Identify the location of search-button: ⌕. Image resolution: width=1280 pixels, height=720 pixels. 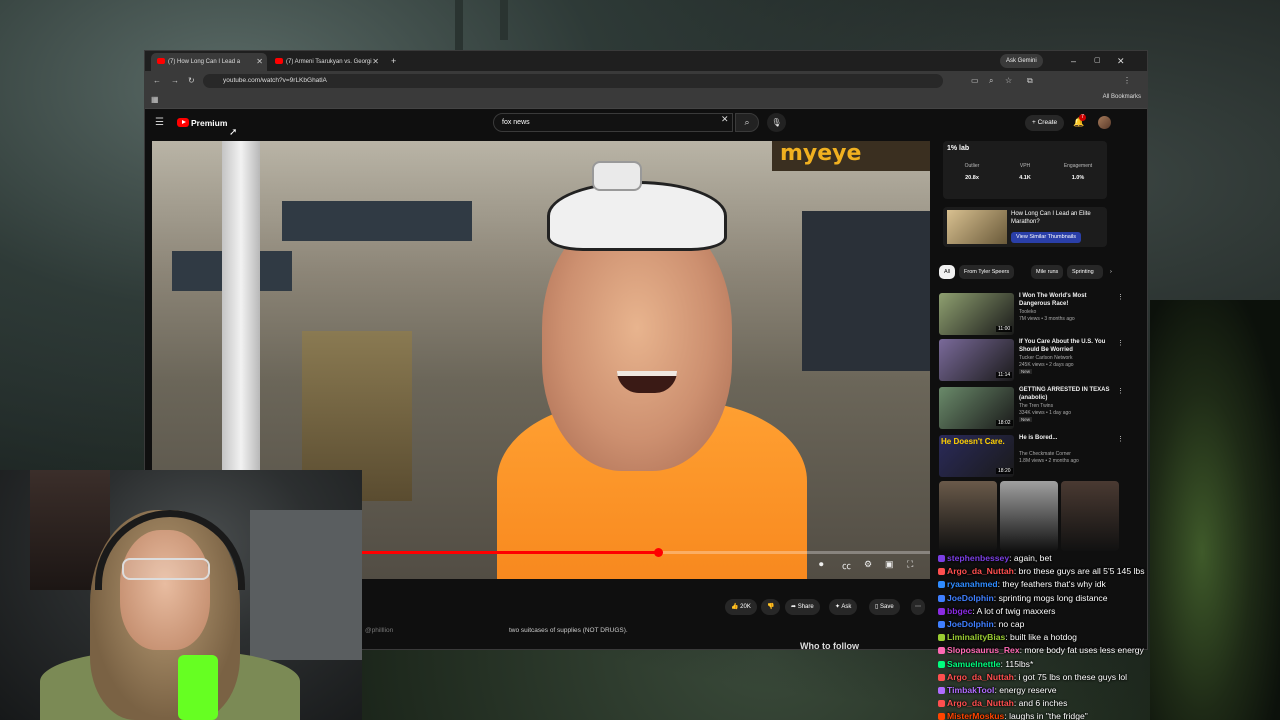
(747, 122).